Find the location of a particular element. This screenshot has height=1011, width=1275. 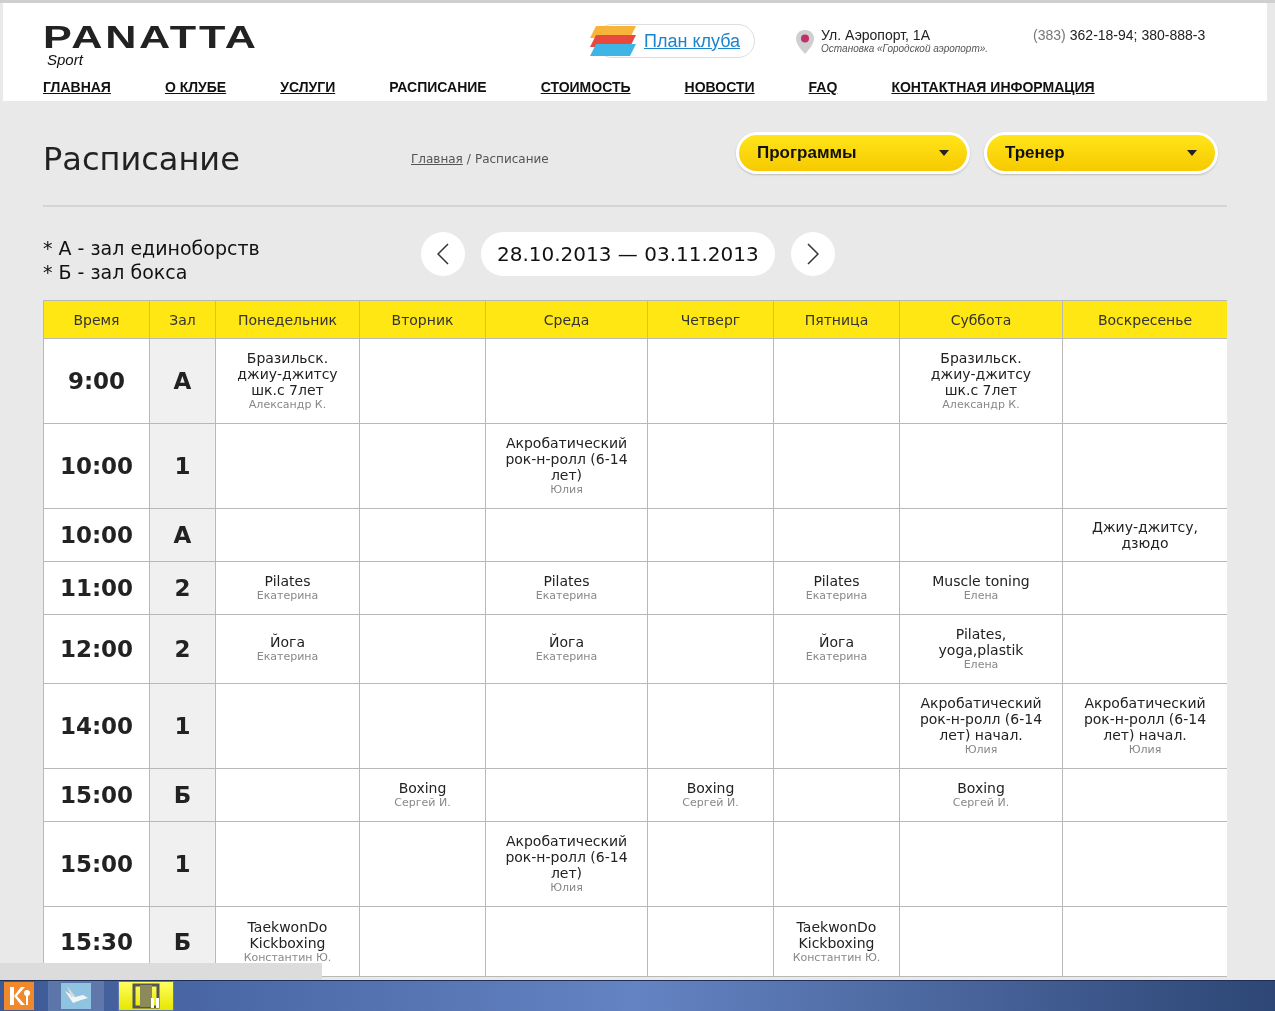

chevron-left-icon is located at coordinates (443, 253).